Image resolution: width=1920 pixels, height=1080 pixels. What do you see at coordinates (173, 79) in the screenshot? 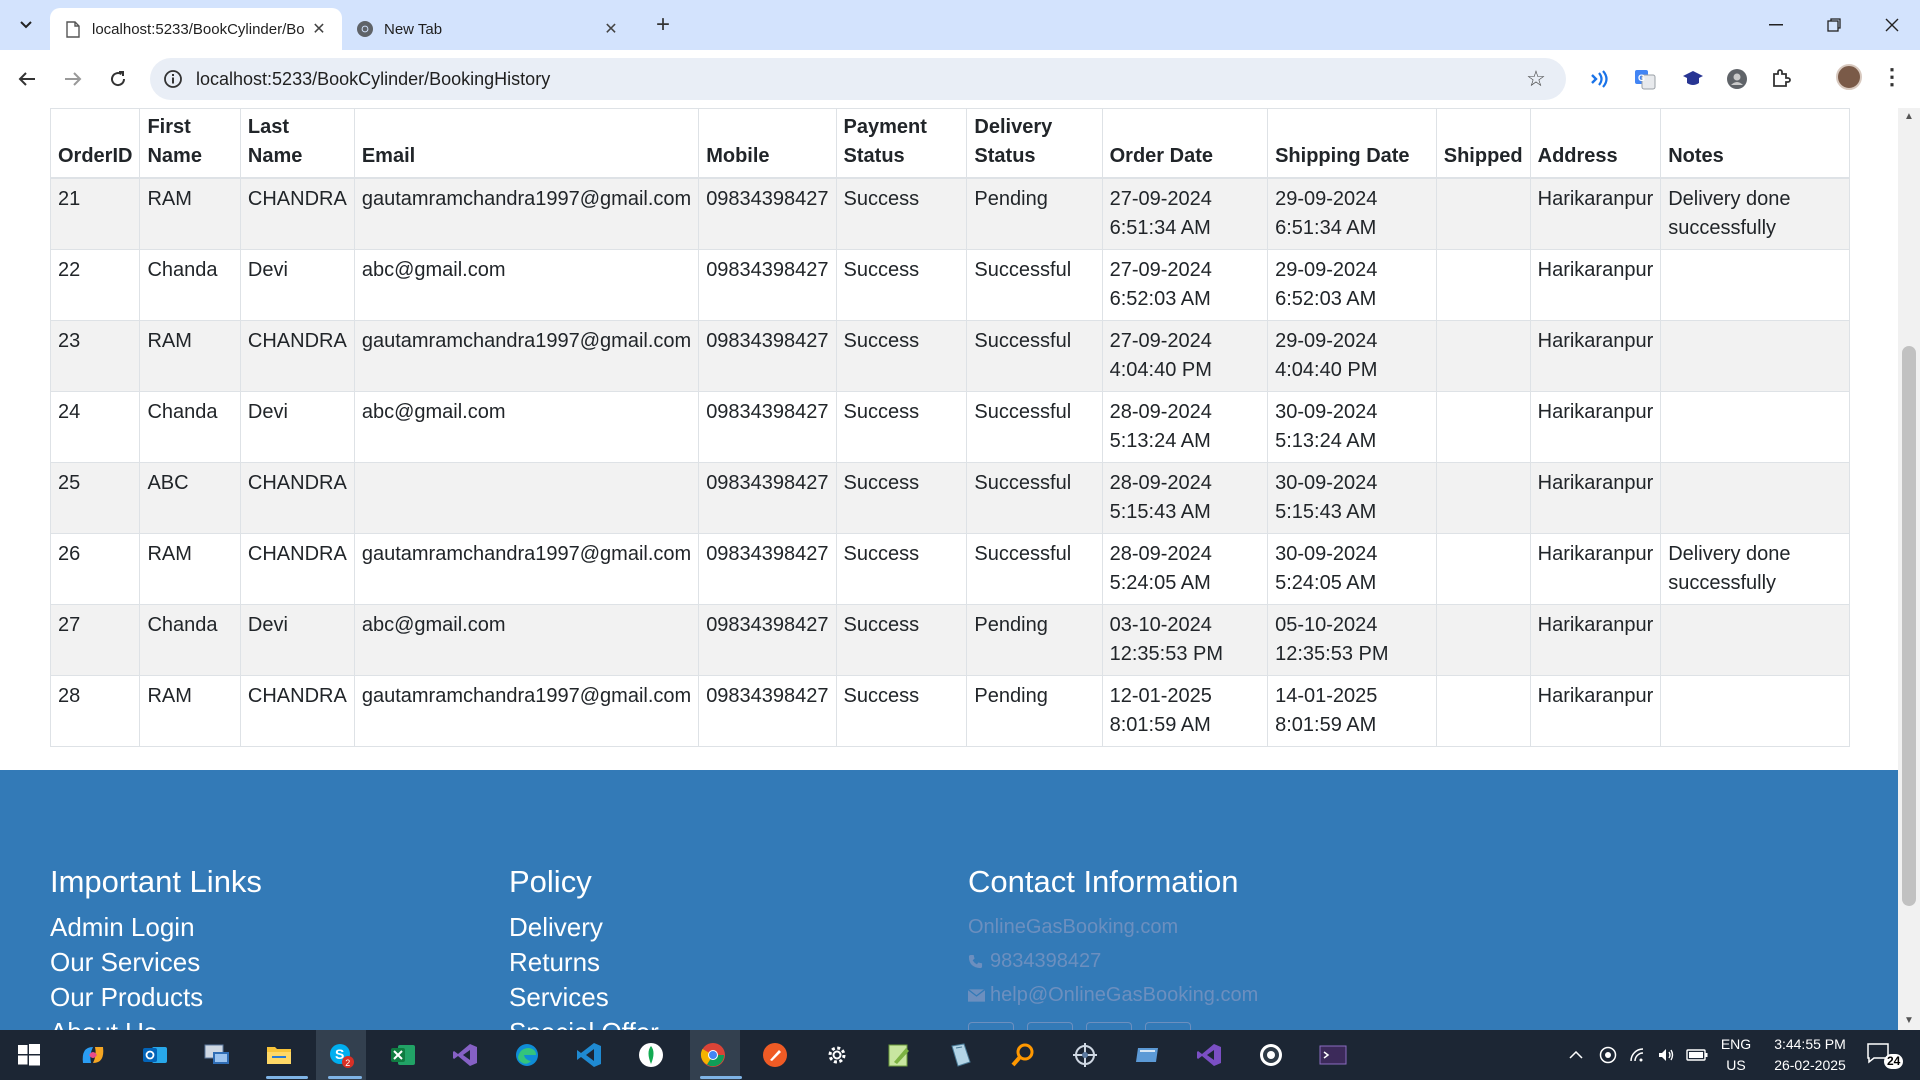
I see `site-info-icon` at bounding box center [173, 79].